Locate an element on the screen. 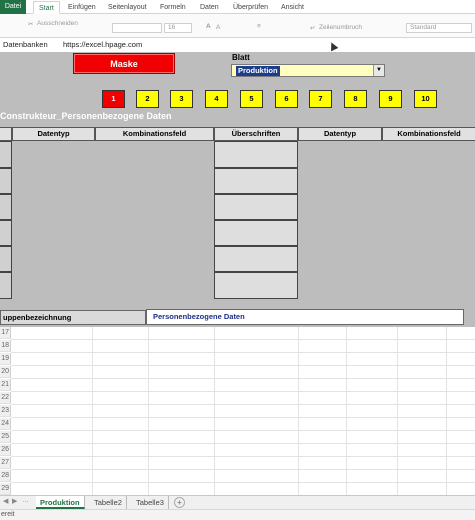 The image size is (475, 520). font-size-box: 16 is located at coordinates (178, 28).